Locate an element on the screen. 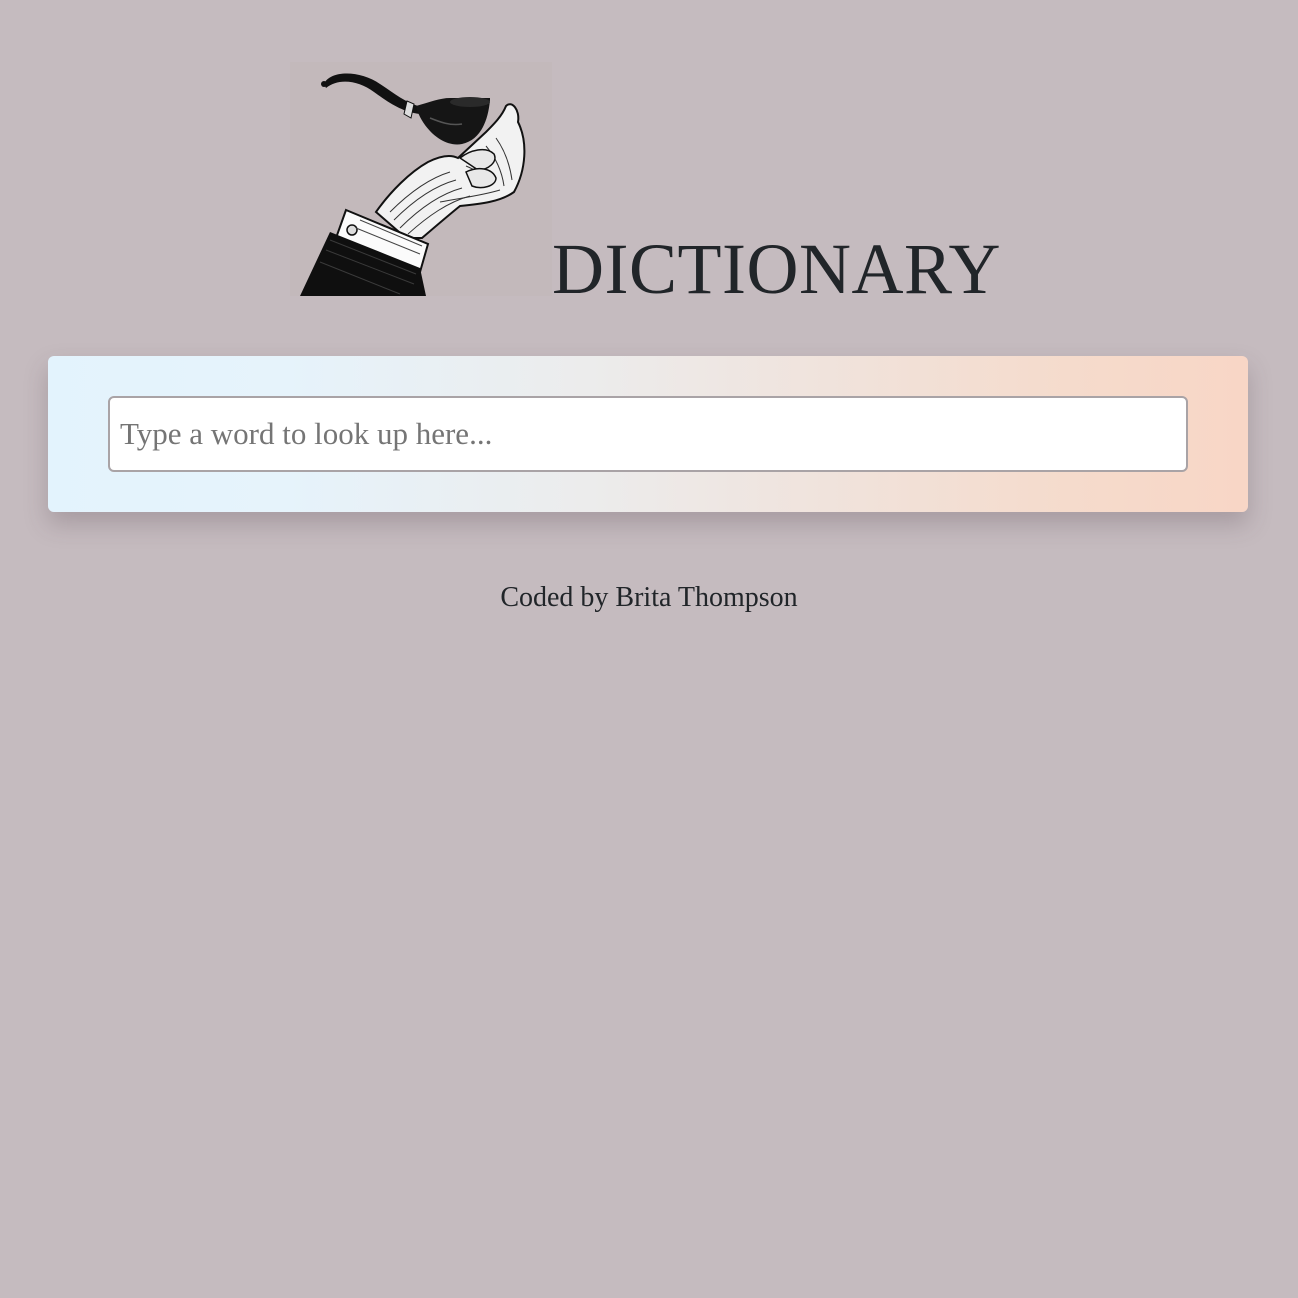 This screenshot has height=1298, width=1298. footer-credit: Coded by Brita Thompson is located at coordinates (649, 597).